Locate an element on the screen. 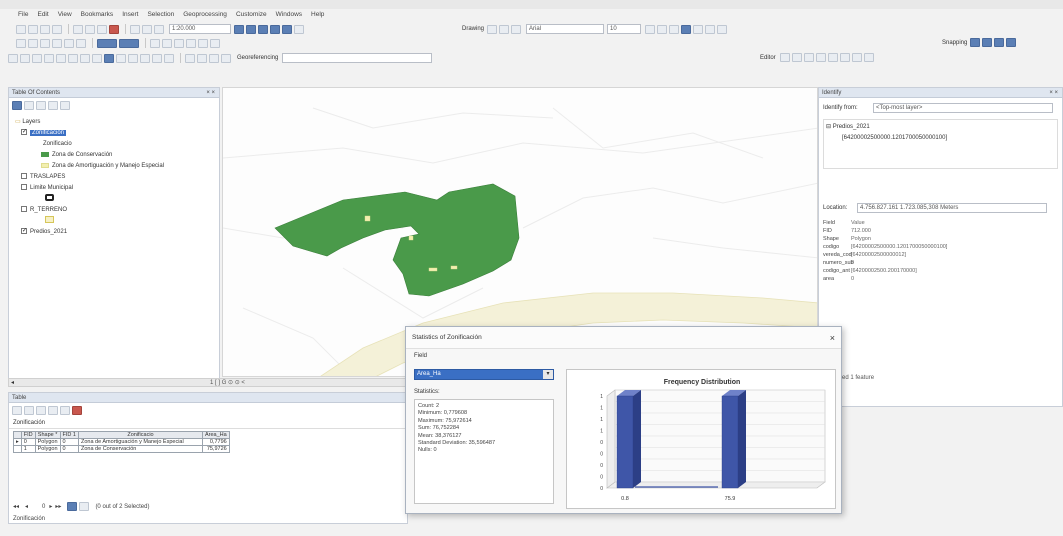 The image size is (1063, 536). globe-icon is located at coordinates (49, 58).